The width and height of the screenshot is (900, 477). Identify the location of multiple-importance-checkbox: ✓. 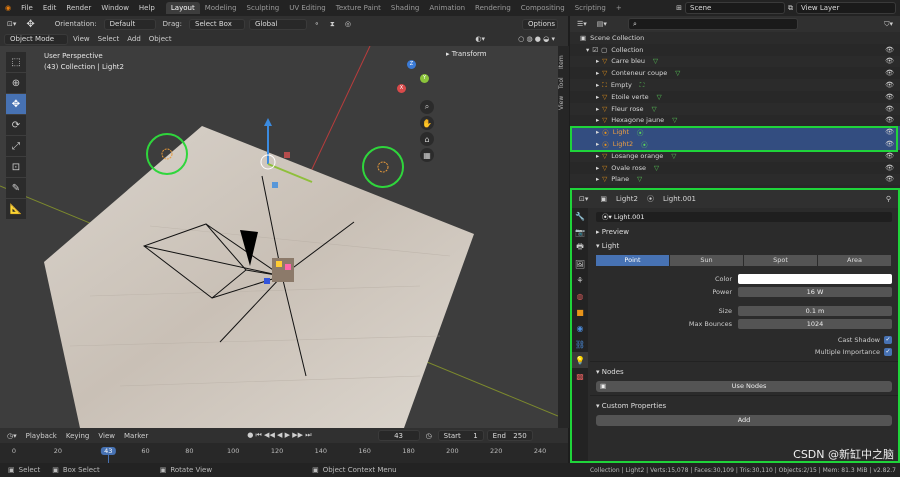
(888, 351).